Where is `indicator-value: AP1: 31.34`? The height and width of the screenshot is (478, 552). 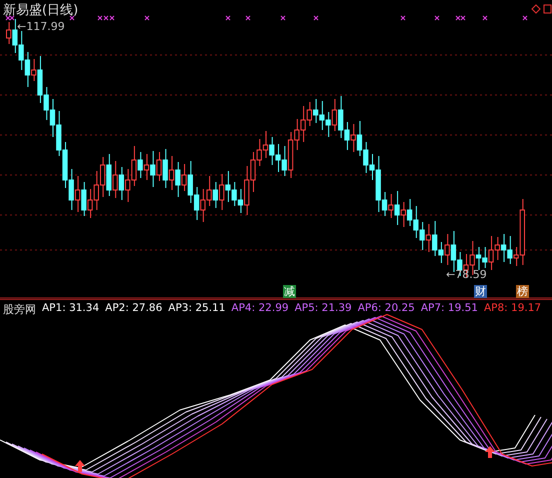
indicator-value: AP1: 31.34 is located at coordinates (71, 309).